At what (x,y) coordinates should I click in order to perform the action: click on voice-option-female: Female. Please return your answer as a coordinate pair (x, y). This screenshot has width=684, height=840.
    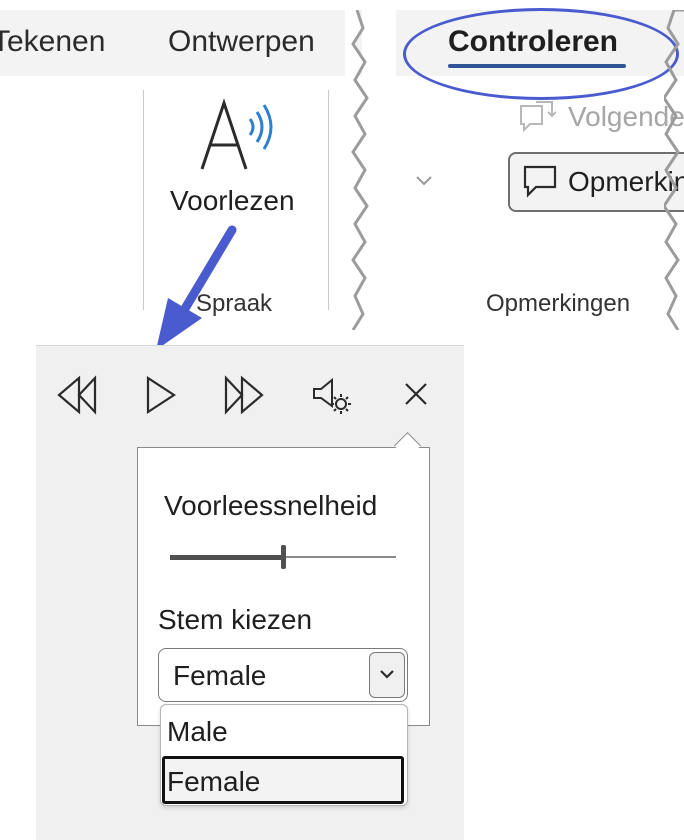
    Looking at the image, I should click on (213, 782).